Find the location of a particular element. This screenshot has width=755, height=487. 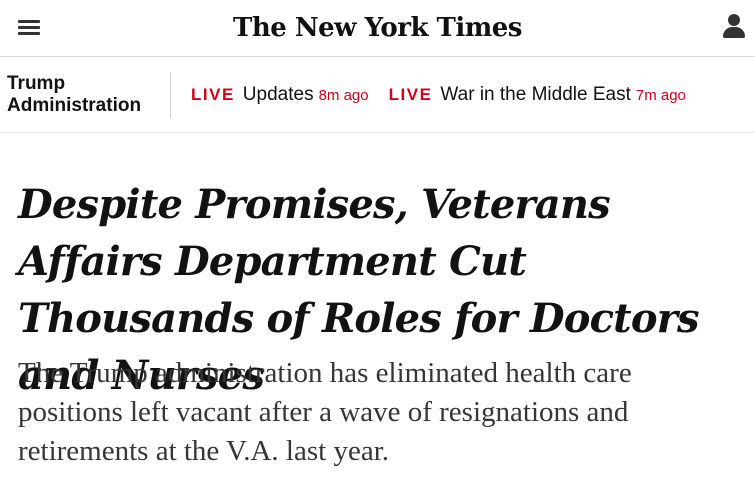

top-bar: The New York Times is located at coordinates (377, 28).